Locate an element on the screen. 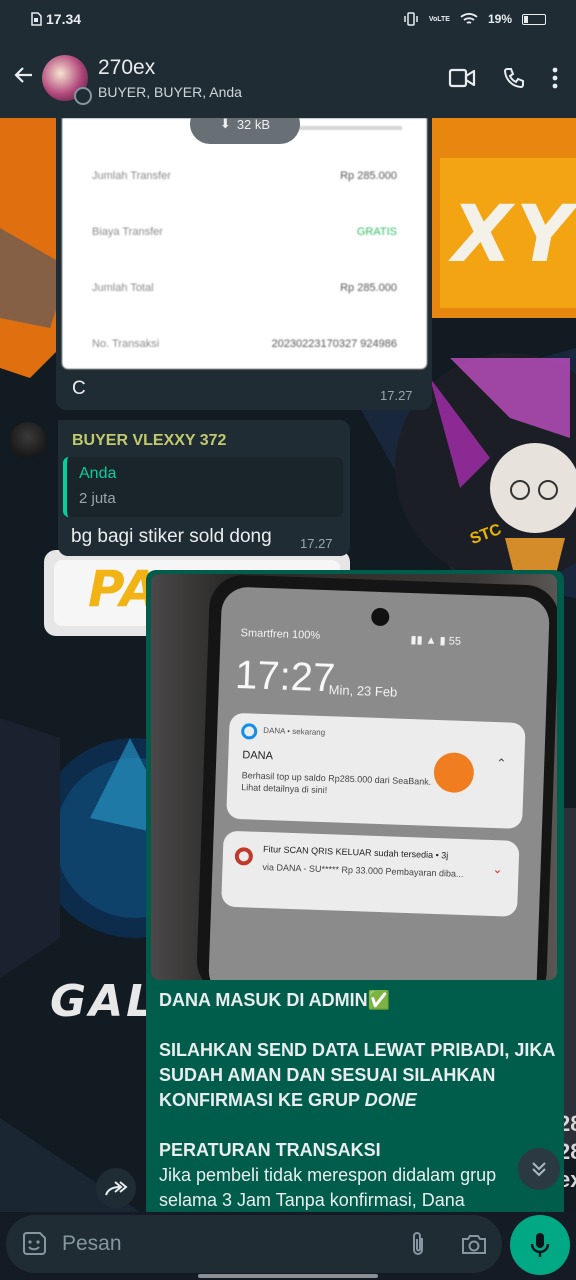  status-bar: 17.34 VoLTE 19% is located at coordinates (288, 19).